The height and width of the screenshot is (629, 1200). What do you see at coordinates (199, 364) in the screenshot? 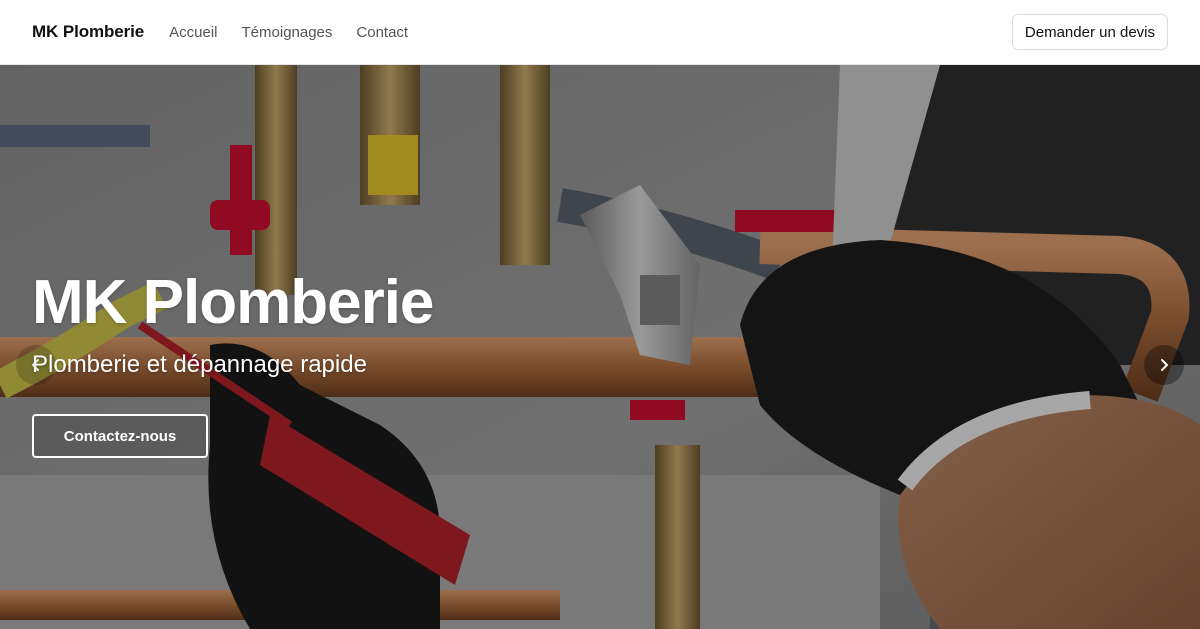
I see `hero-subtitle: Plomberie et dépannage rapide` at bounding box center [199, 364].